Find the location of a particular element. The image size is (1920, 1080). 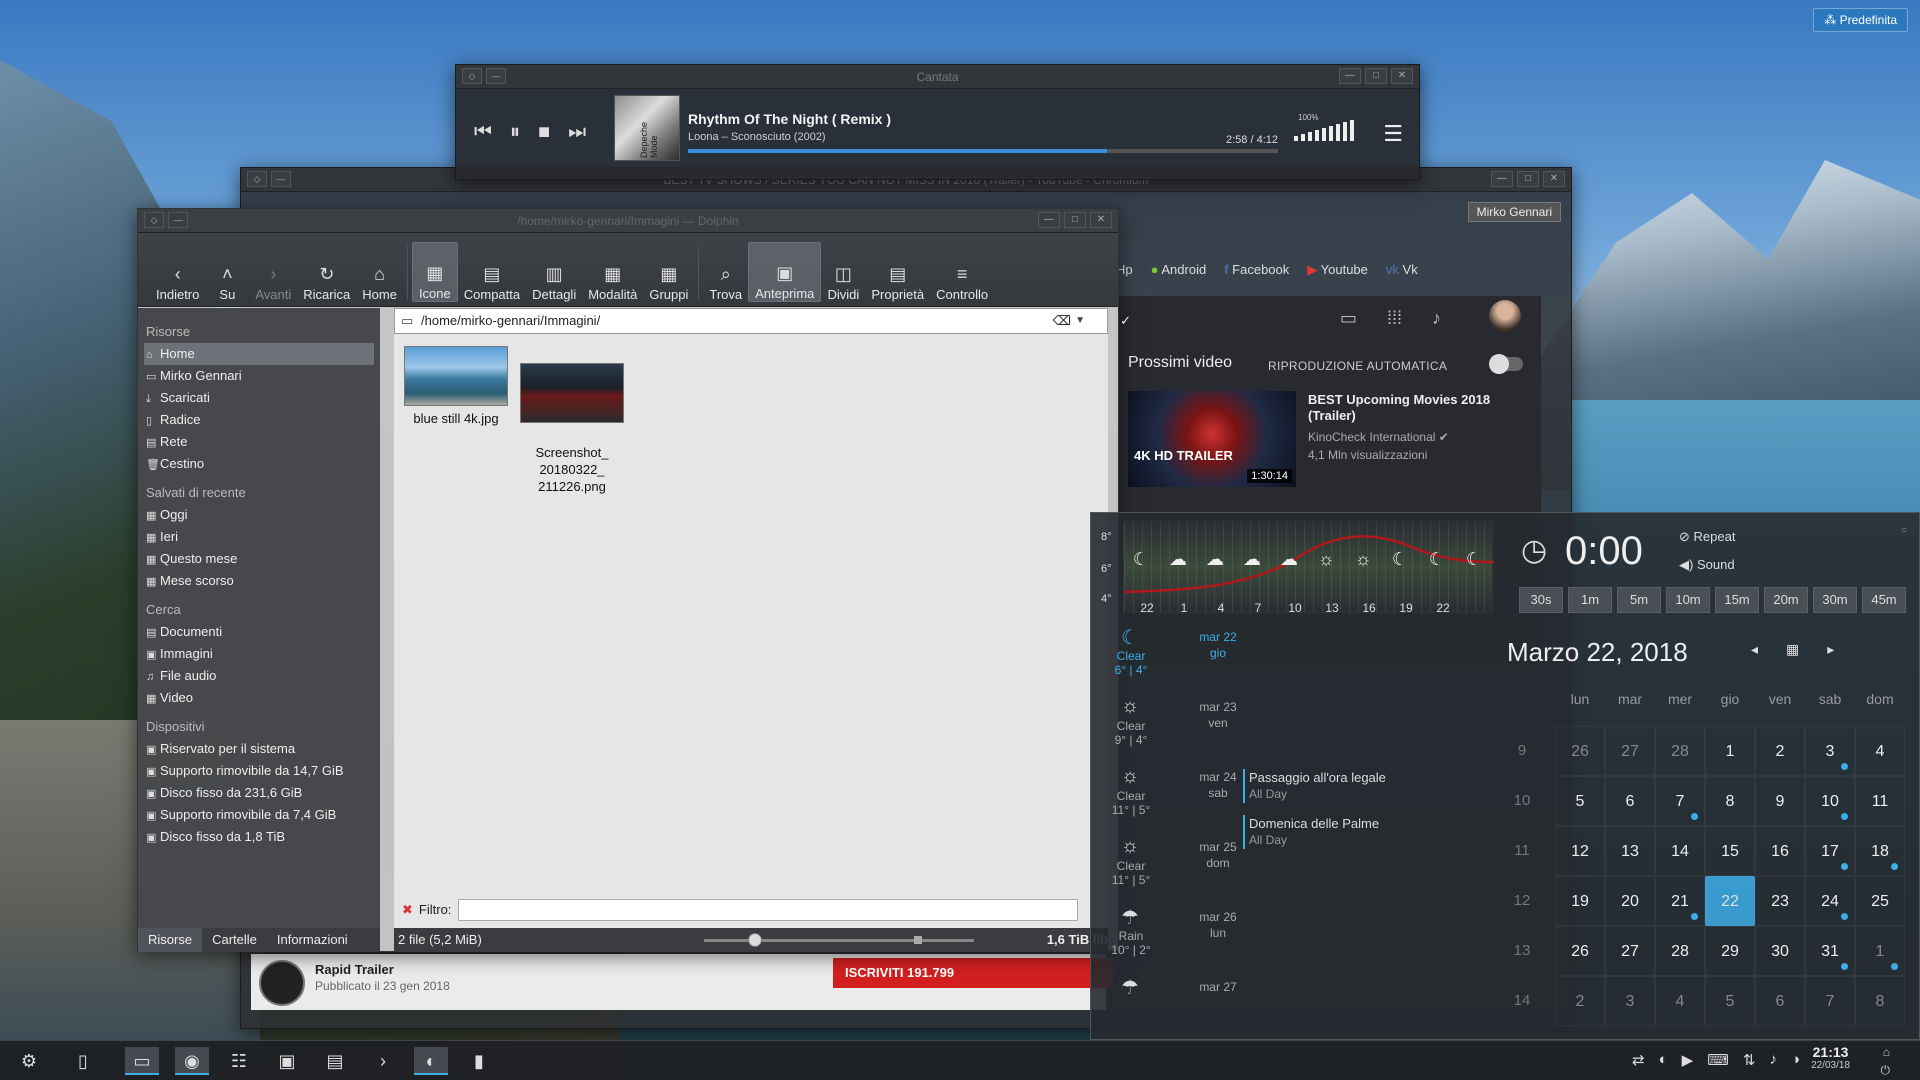

timer-preset-button: 10m is located at coordinates (1688, 600).